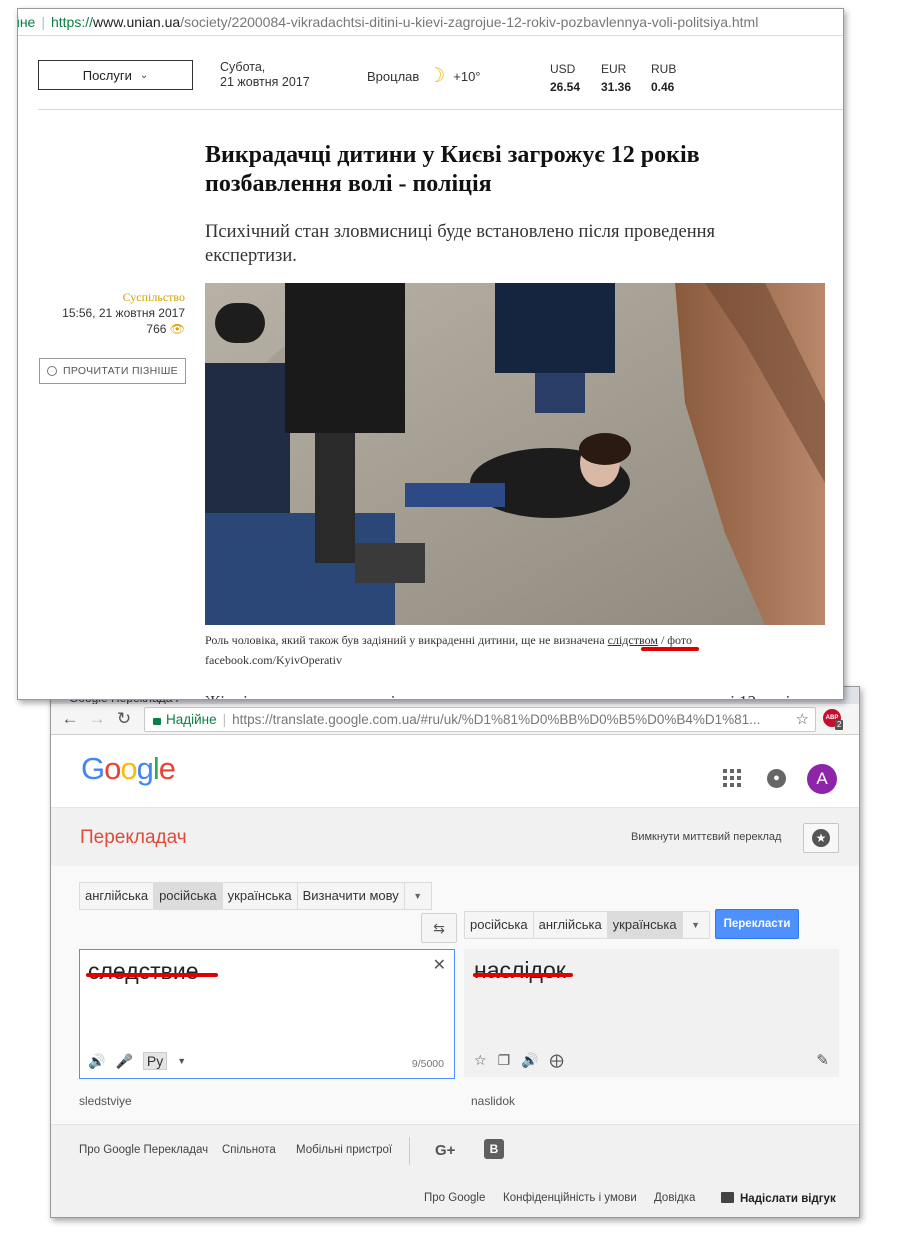 This screenshot has height=1234, width=909. I want to click on red-underline-source, so click(152, 975).